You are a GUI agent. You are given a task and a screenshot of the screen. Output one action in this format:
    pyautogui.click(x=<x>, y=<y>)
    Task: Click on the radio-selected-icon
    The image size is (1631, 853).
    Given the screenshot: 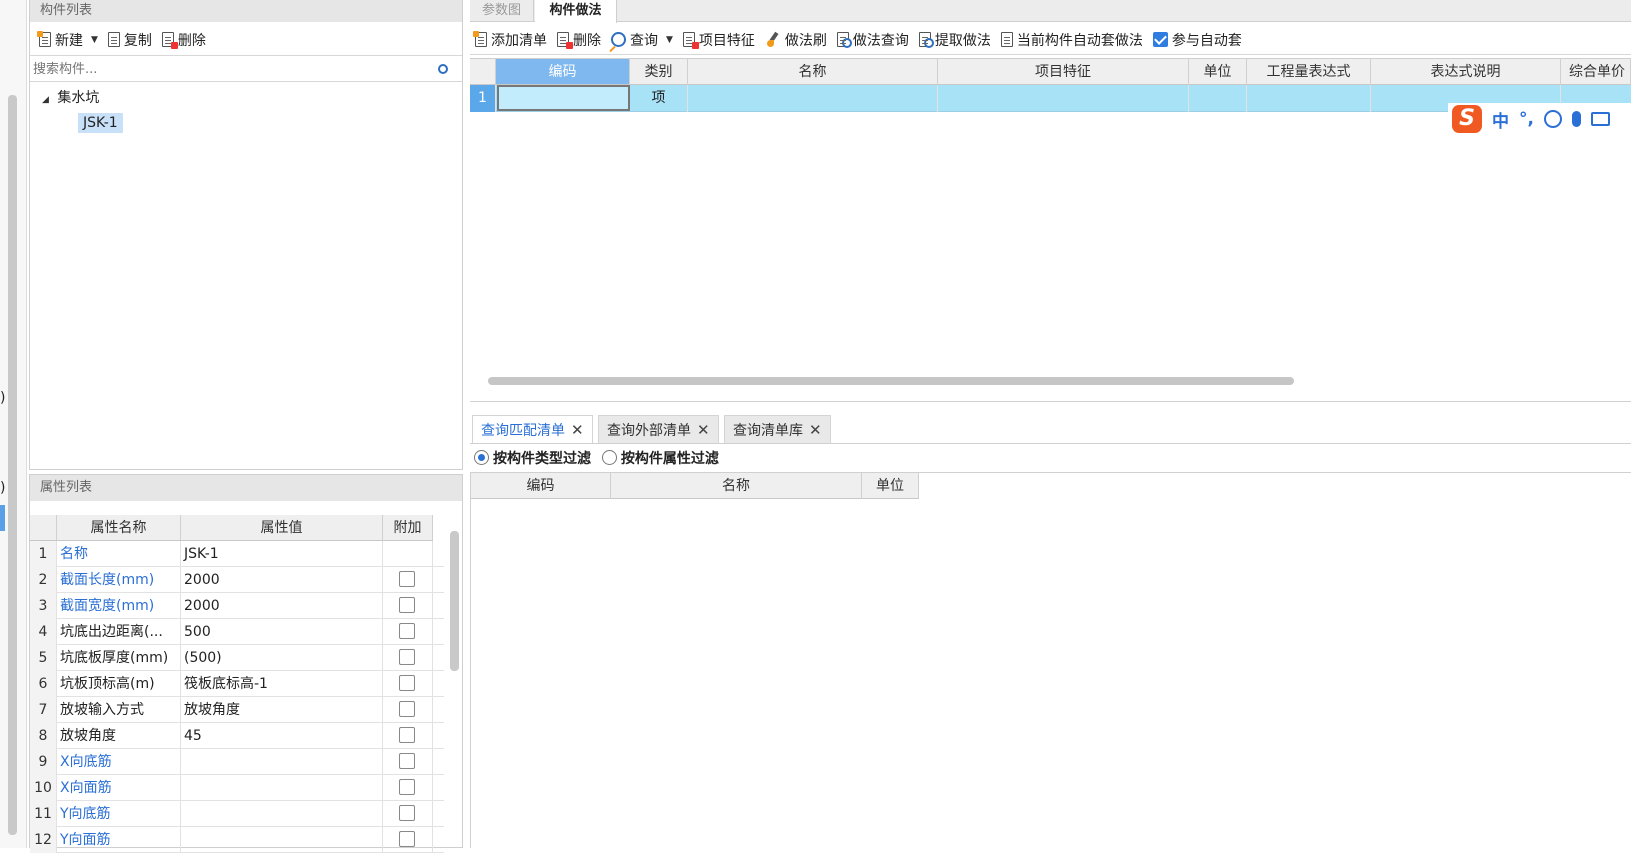 What is the action you would take?
    pyautogui.click(x=481, y=457)
    